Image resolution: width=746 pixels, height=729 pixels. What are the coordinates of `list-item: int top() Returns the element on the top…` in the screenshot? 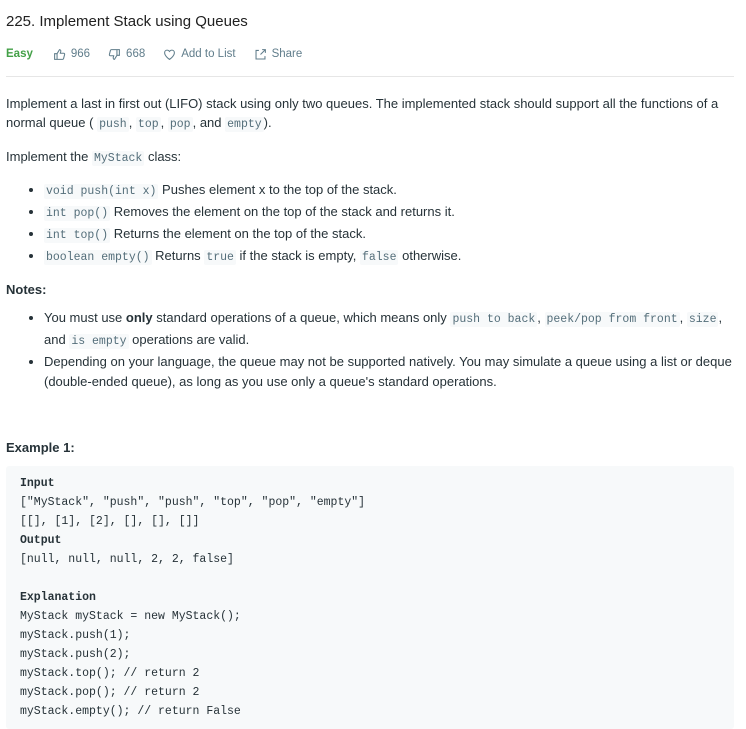 It's located at (389, 235).